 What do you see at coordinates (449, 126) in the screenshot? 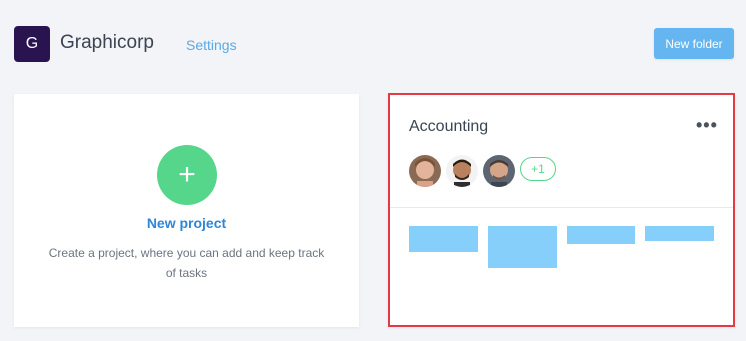
I see `project-title: Accounting` at bounding box center [449, 126].